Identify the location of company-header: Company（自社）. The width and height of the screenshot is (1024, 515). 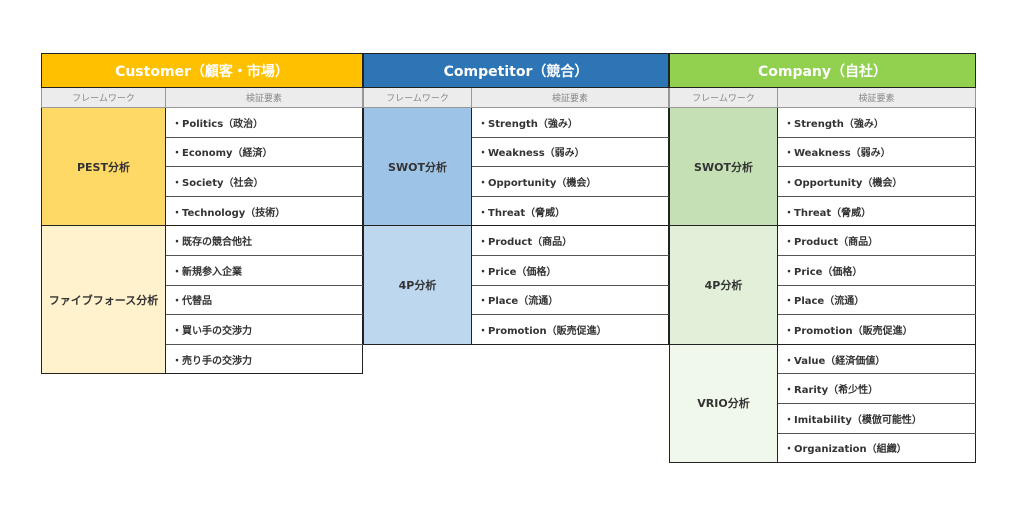
(822, 70).